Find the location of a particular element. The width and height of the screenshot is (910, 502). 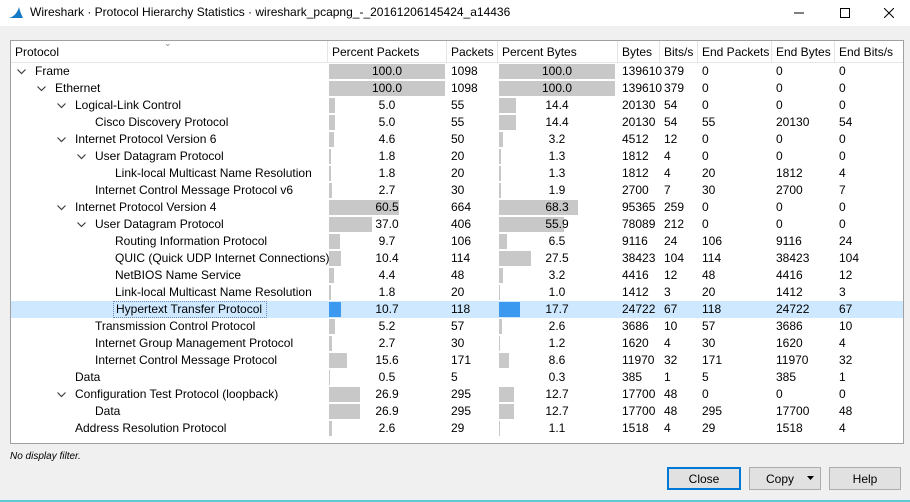

percent-bytes-cell: 3.2 is located at coordinates (557, 139).